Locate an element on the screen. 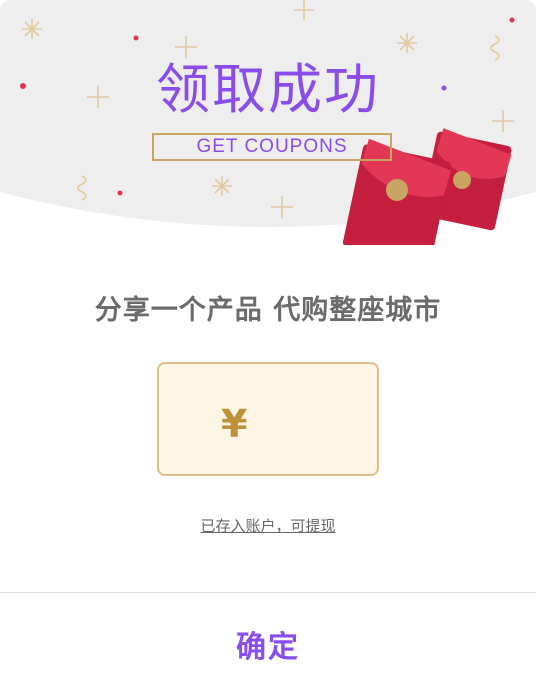 Image resolution: width=536 pixels, height=695 pixels. page-title: 领取成功 is located at coordinates (268, 89).